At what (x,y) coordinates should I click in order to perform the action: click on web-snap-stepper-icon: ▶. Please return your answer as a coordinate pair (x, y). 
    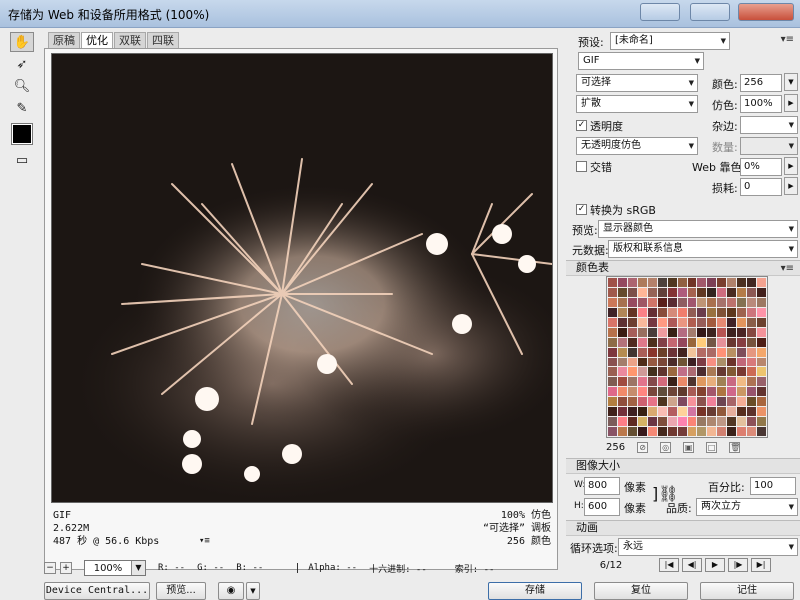
    Looking at the image, I should click on (791, 166).